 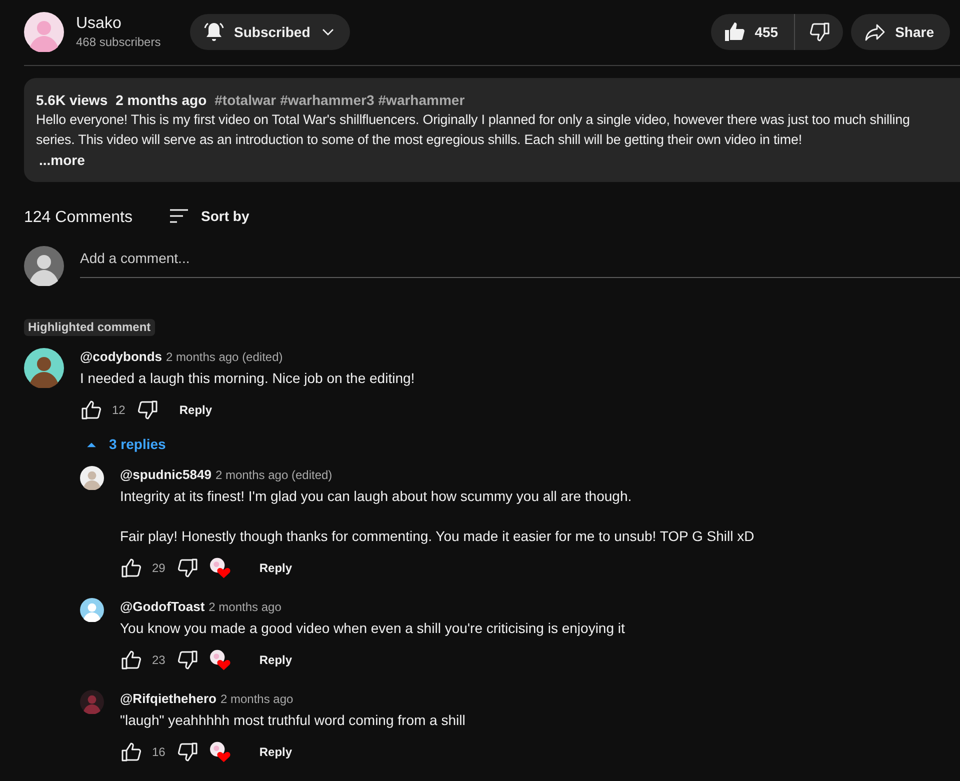 I want to click on subscriber-count: 468 subscribers, so click(x=119, y=42).